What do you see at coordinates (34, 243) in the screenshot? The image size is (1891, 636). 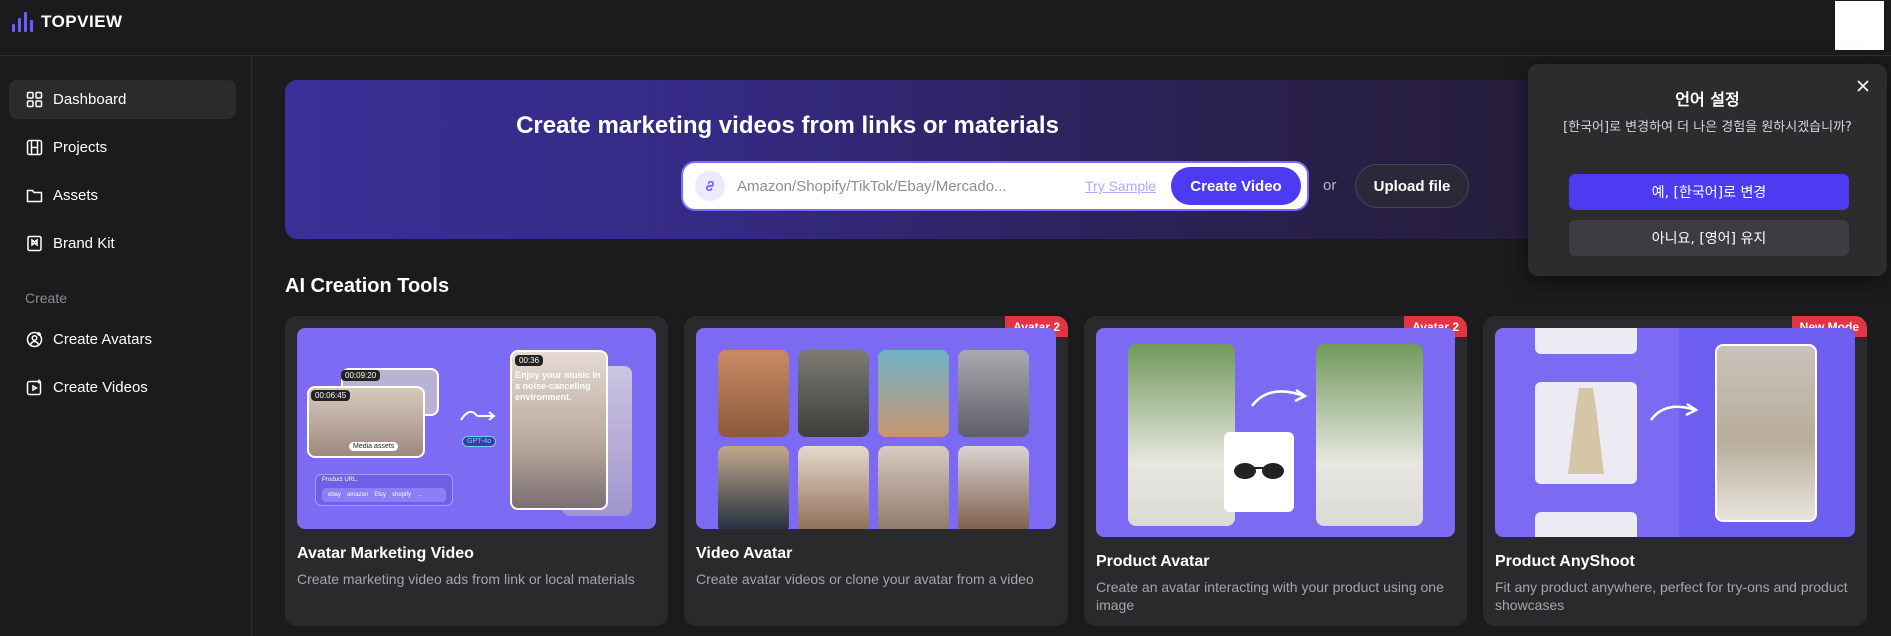 I see `bookmark-icon` at bounding box center [34, 243].